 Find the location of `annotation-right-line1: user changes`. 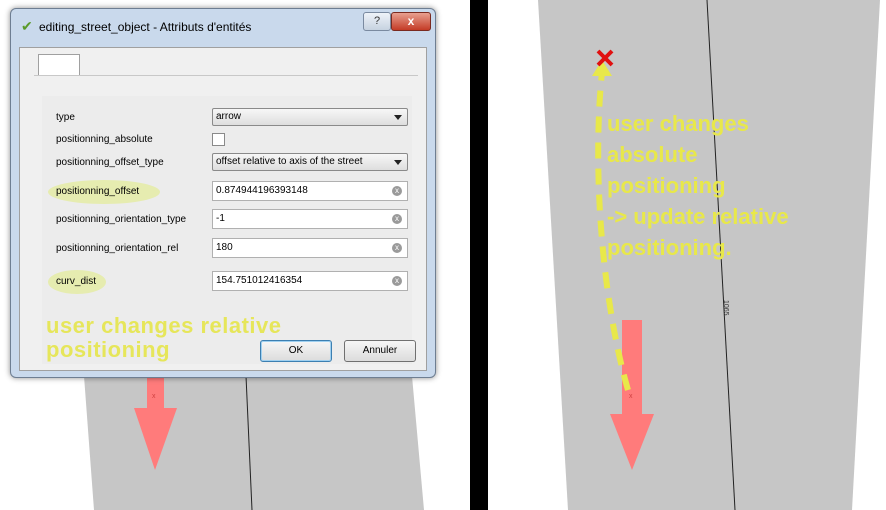

annotation-right-line1: user changes is located at coordinates (678, 123).